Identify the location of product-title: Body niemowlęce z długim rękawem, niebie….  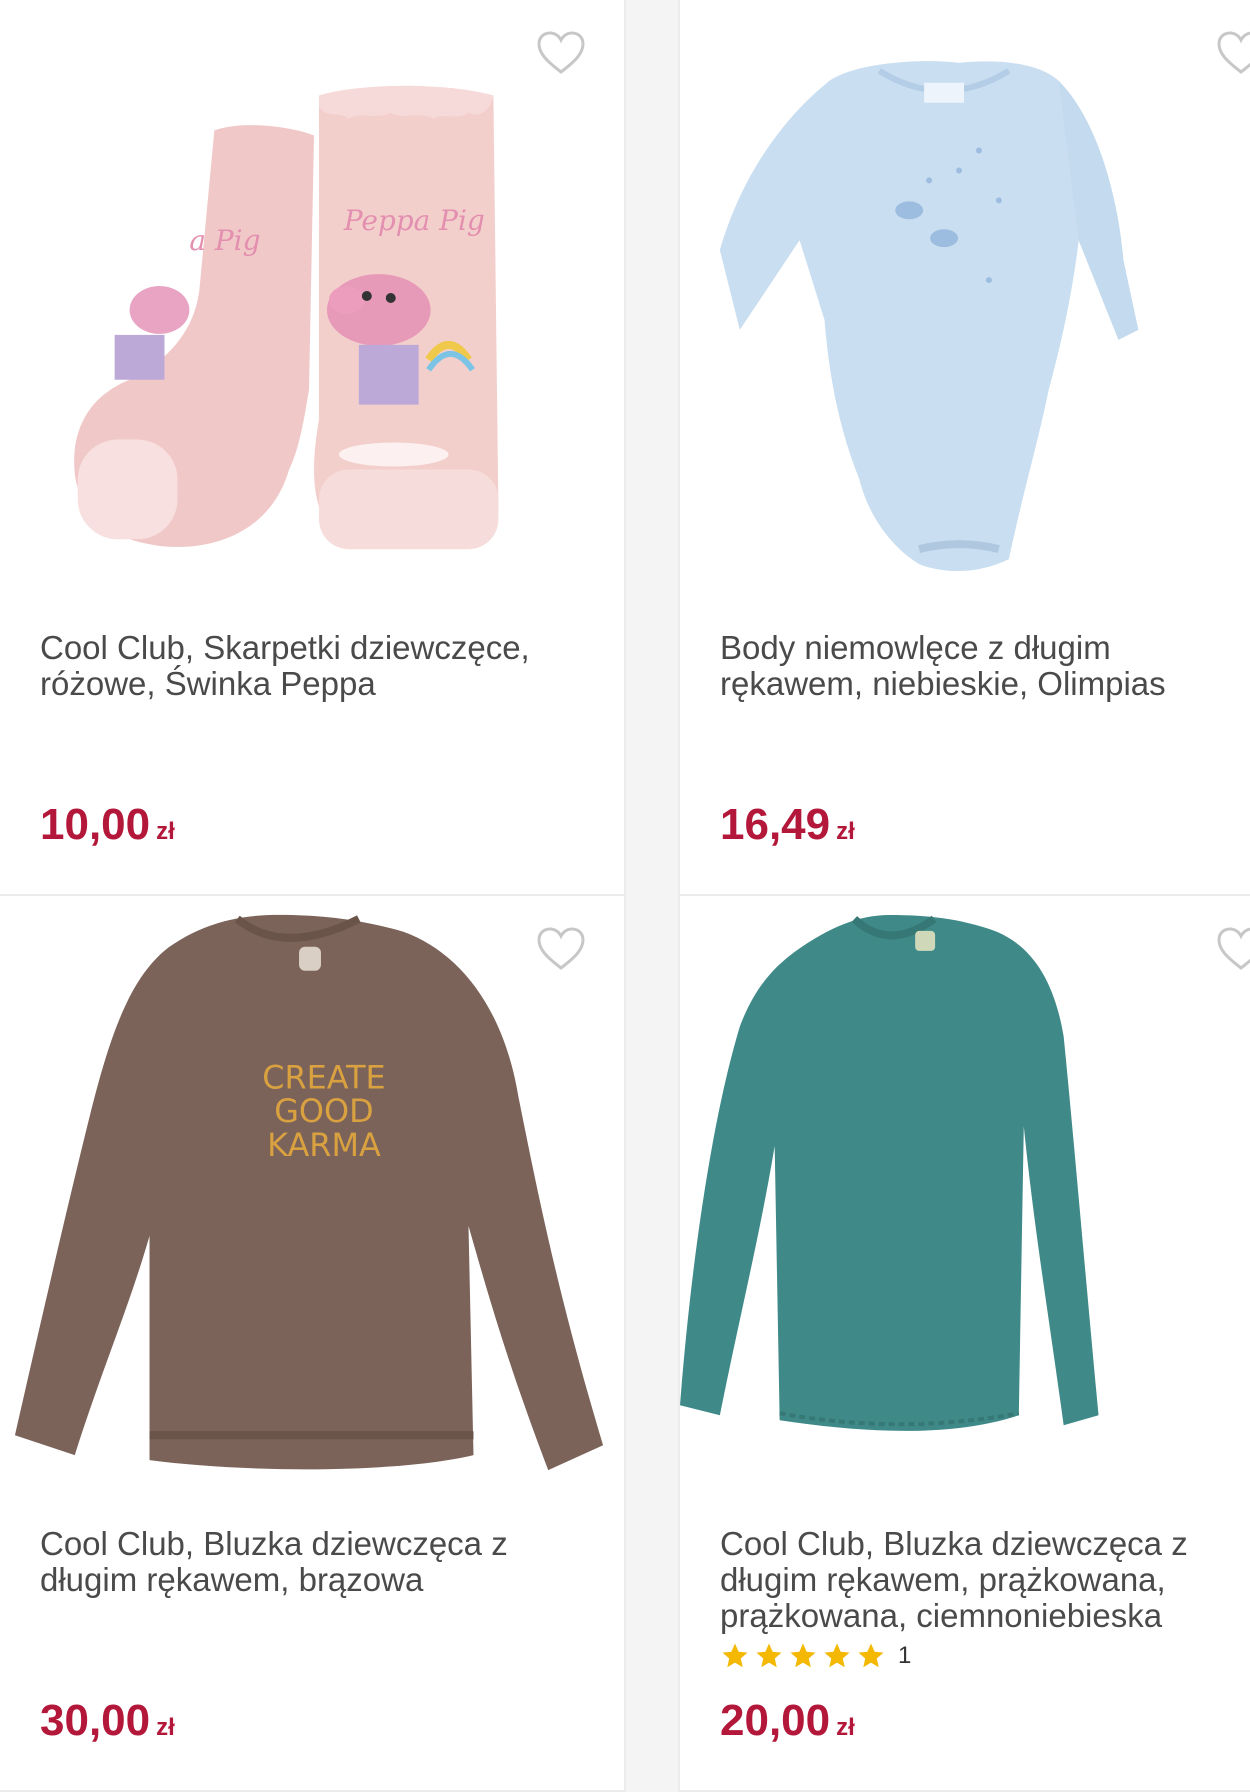
(980, 666).